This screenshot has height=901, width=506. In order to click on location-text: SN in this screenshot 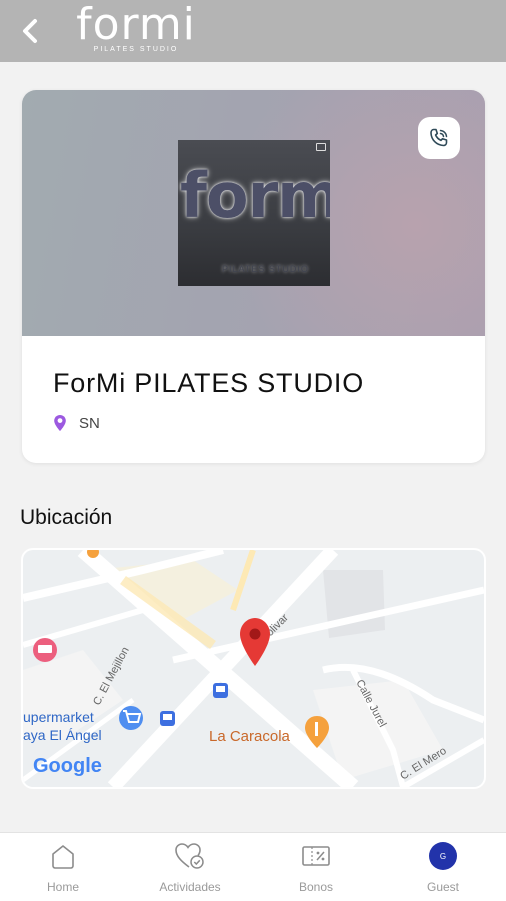, I will do `click(89, 423)`.